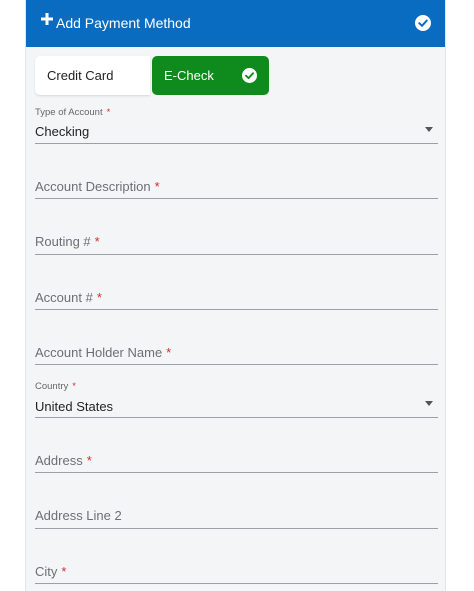  Describe the element at coordinates (123, 23) in the screenshot. I see `panel-title: Add Payment Method` at that location.